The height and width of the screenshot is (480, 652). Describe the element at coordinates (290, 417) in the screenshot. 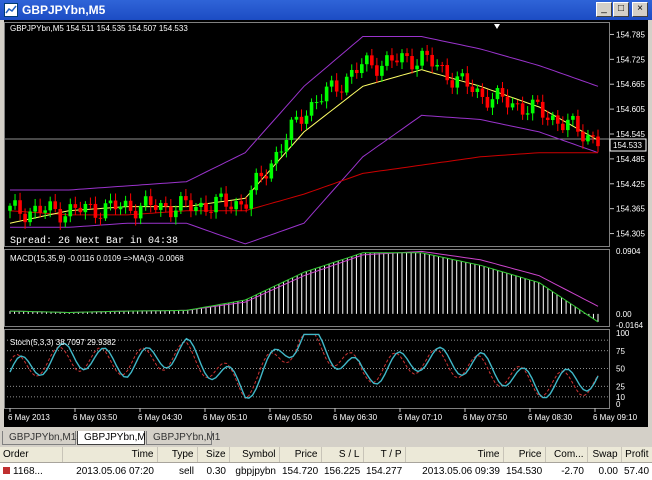

I see `time-axis-label: 6 May 05:50` at that location.